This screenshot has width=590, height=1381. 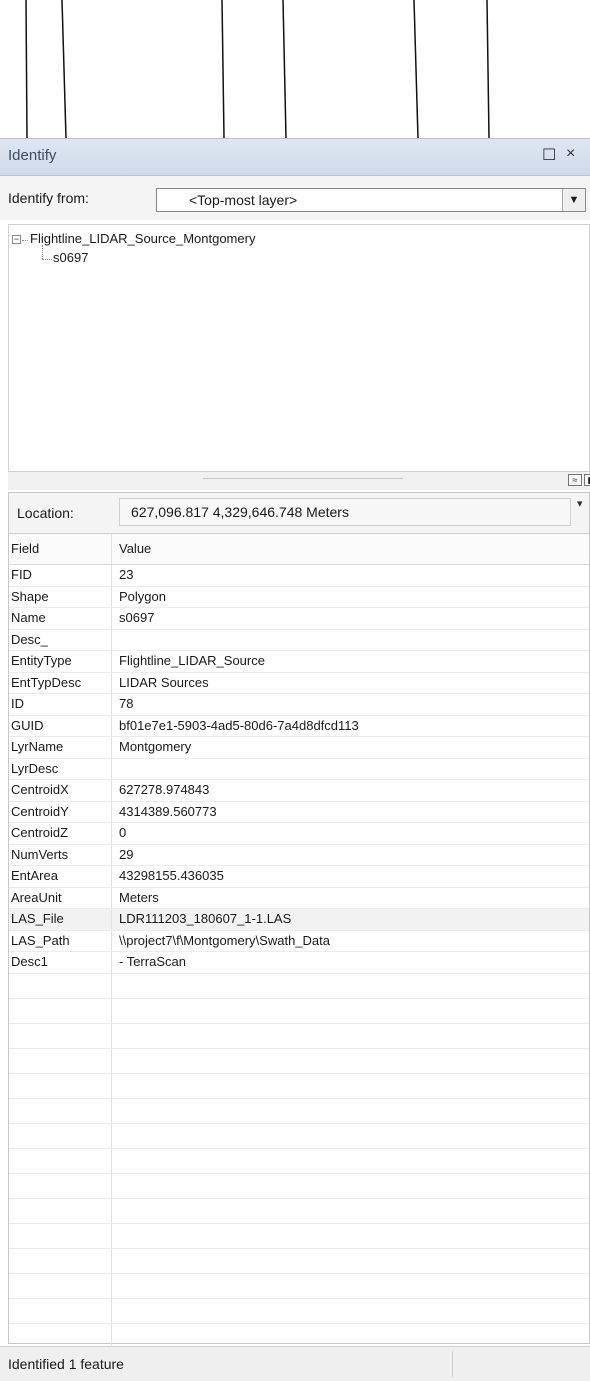 What do you see at coordinates (299, 597) in the screenshot?
I see `table-row: Shape Polygon` at bounding box center [299, 597].